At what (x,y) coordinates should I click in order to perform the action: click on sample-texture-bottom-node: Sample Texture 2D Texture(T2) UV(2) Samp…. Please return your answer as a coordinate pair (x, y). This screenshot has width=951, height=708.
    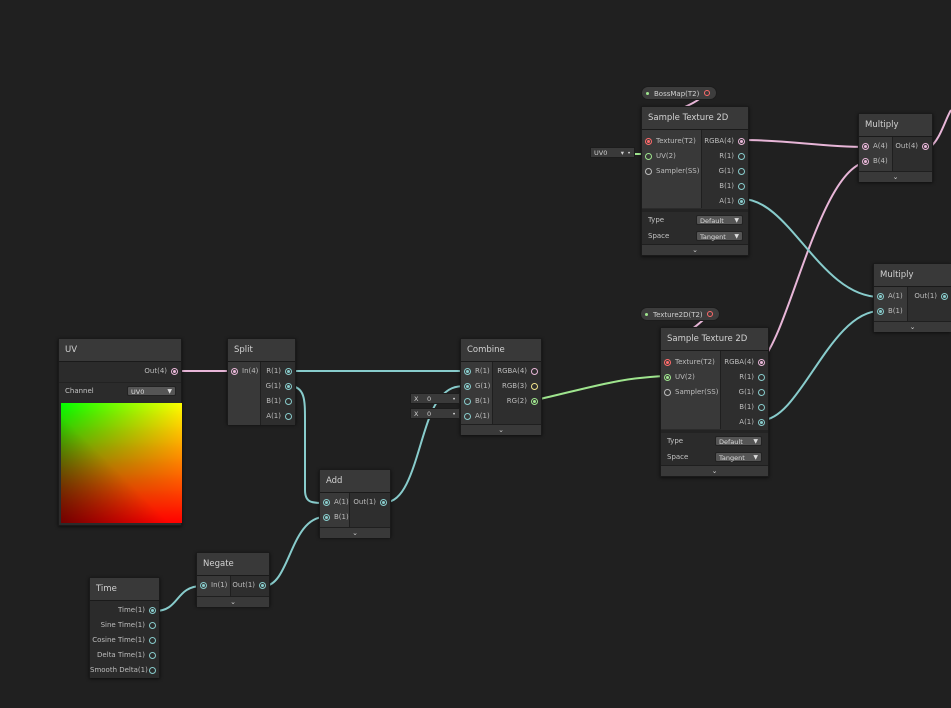
    Looking at the image, I should click on (714, 402).